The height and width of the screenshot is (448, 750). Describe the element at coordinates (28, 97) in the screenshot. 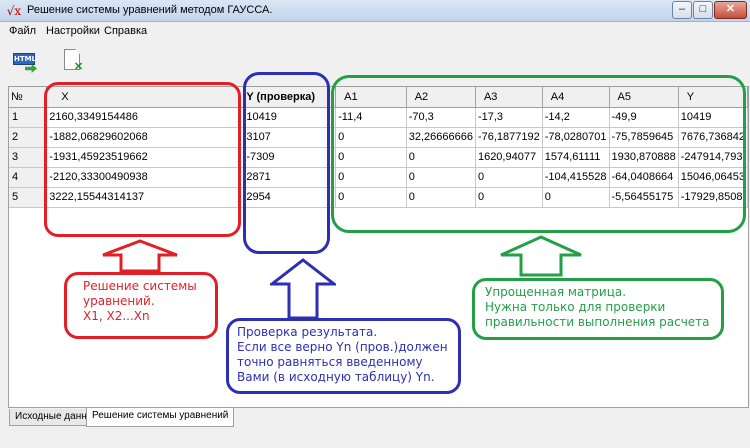

I see `corner-header: №` at that location.